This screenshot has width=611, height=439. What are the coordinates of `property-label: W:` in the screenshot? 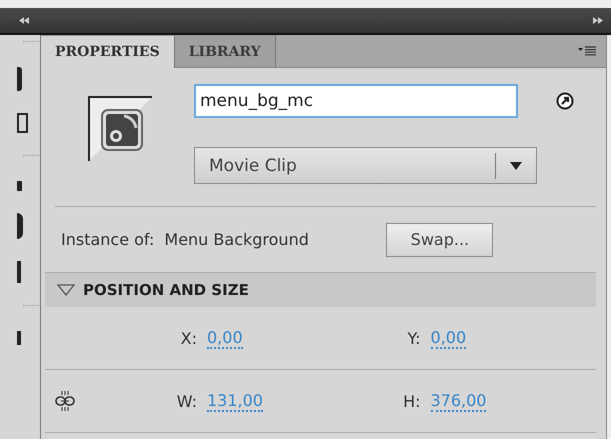 It's located at (186, 401).